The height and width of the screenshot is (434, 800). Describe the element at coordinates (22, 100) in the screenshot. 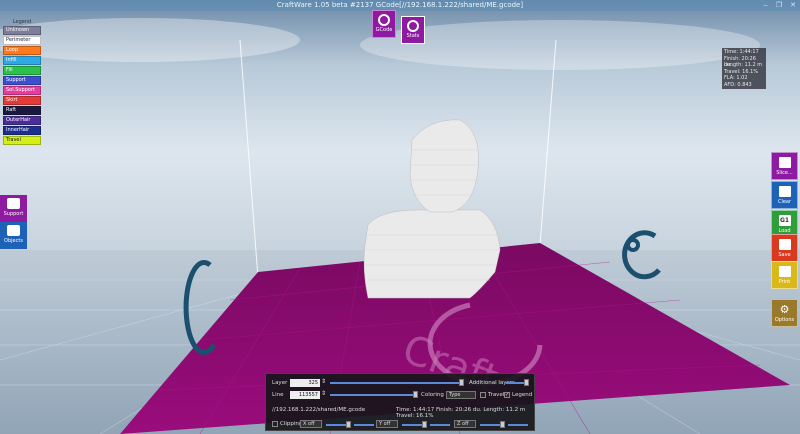

I see `legend-item: Skirt` at that location.